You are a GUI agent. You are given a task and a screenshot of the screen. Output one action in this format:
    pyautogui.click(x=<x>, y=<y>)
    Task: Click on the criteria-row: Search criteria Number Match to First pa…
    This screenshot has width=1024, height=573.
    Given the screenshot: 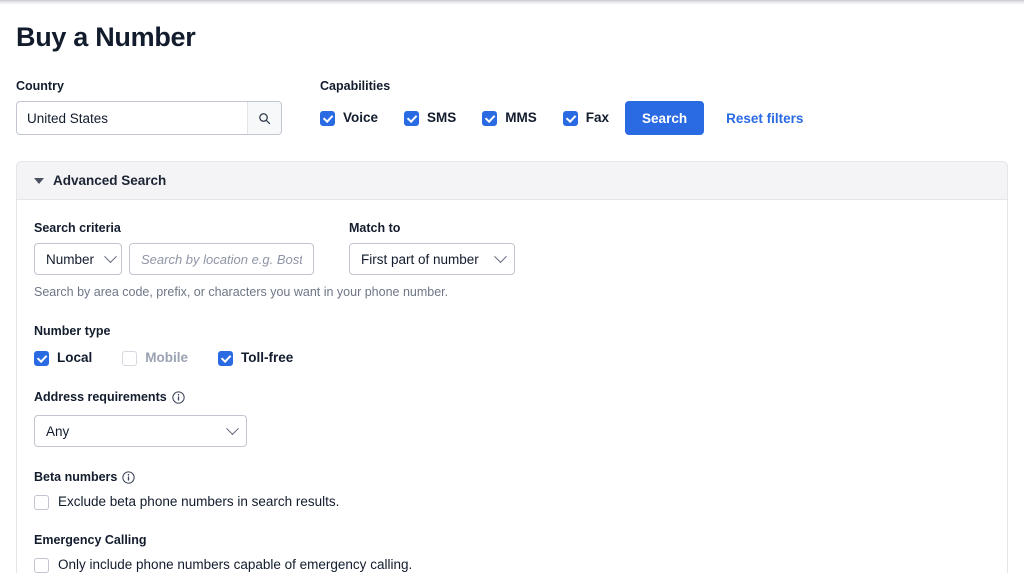 What is the action you would take?
    pyautogui.click(x=512, y=247)
    